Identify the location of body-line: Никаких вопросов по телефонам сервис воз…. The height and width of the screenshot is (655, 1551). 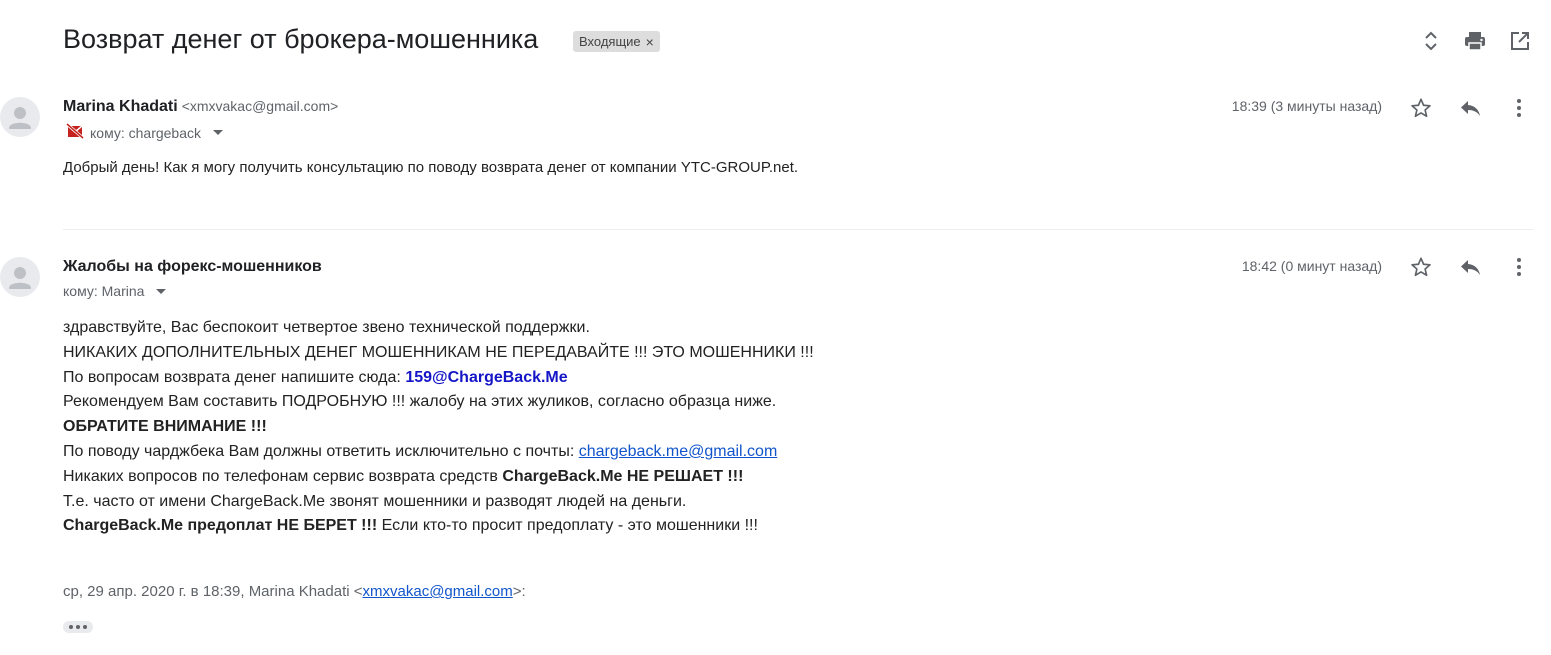
(438, 477).